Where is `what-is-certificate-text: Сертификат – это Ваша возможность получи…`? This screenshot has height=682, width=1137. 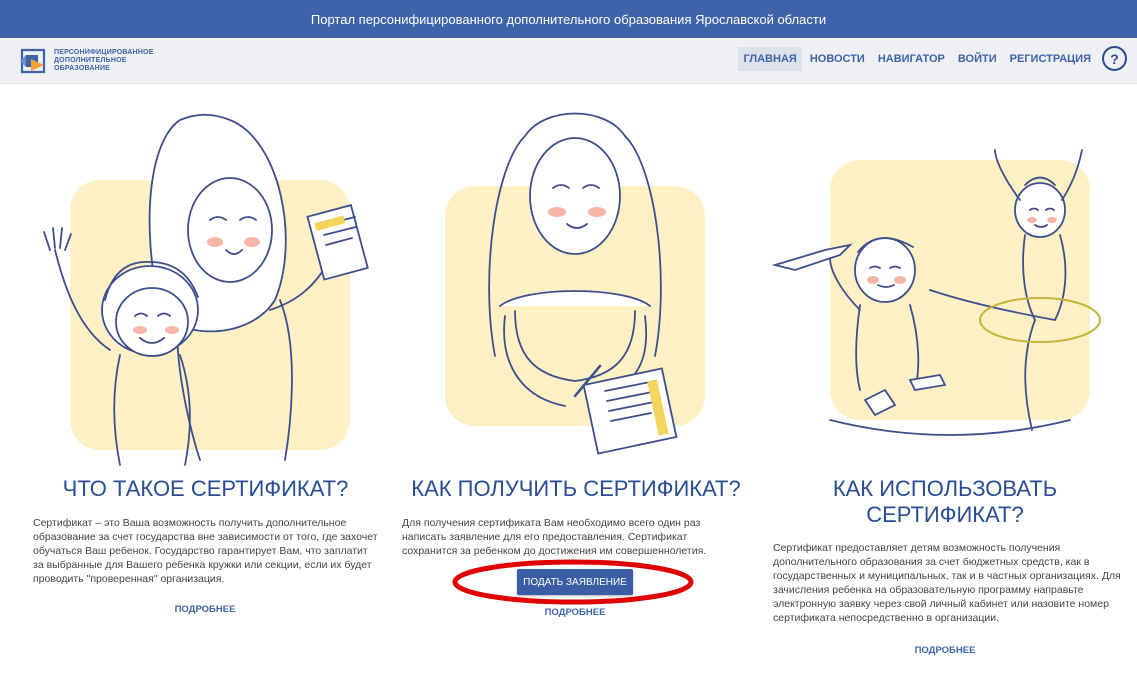
what-is-certificate-text: Сертификат – это Ваша возможность получи… is located at coordinates (205, 551).